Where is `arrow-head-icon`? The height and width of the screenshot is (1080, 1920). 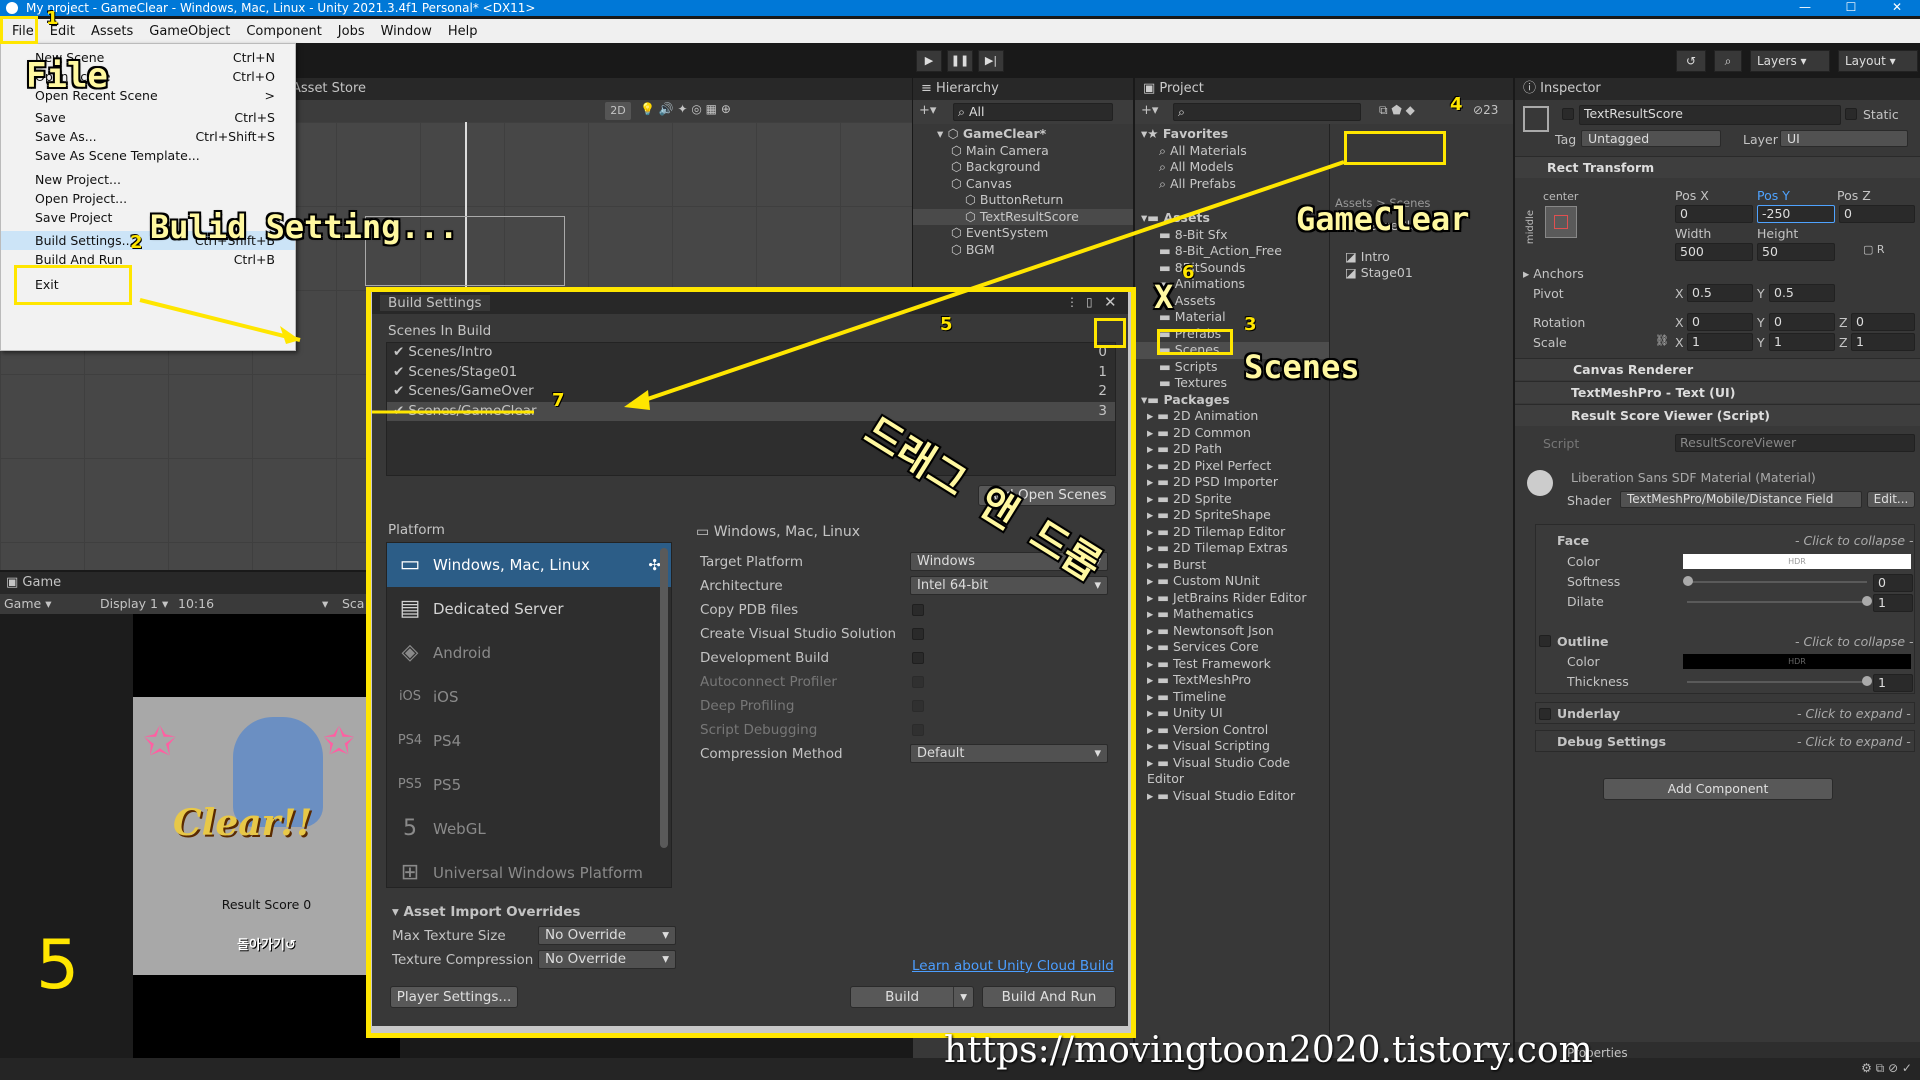 arrow-head-icon is located at coordinates (637, 400).